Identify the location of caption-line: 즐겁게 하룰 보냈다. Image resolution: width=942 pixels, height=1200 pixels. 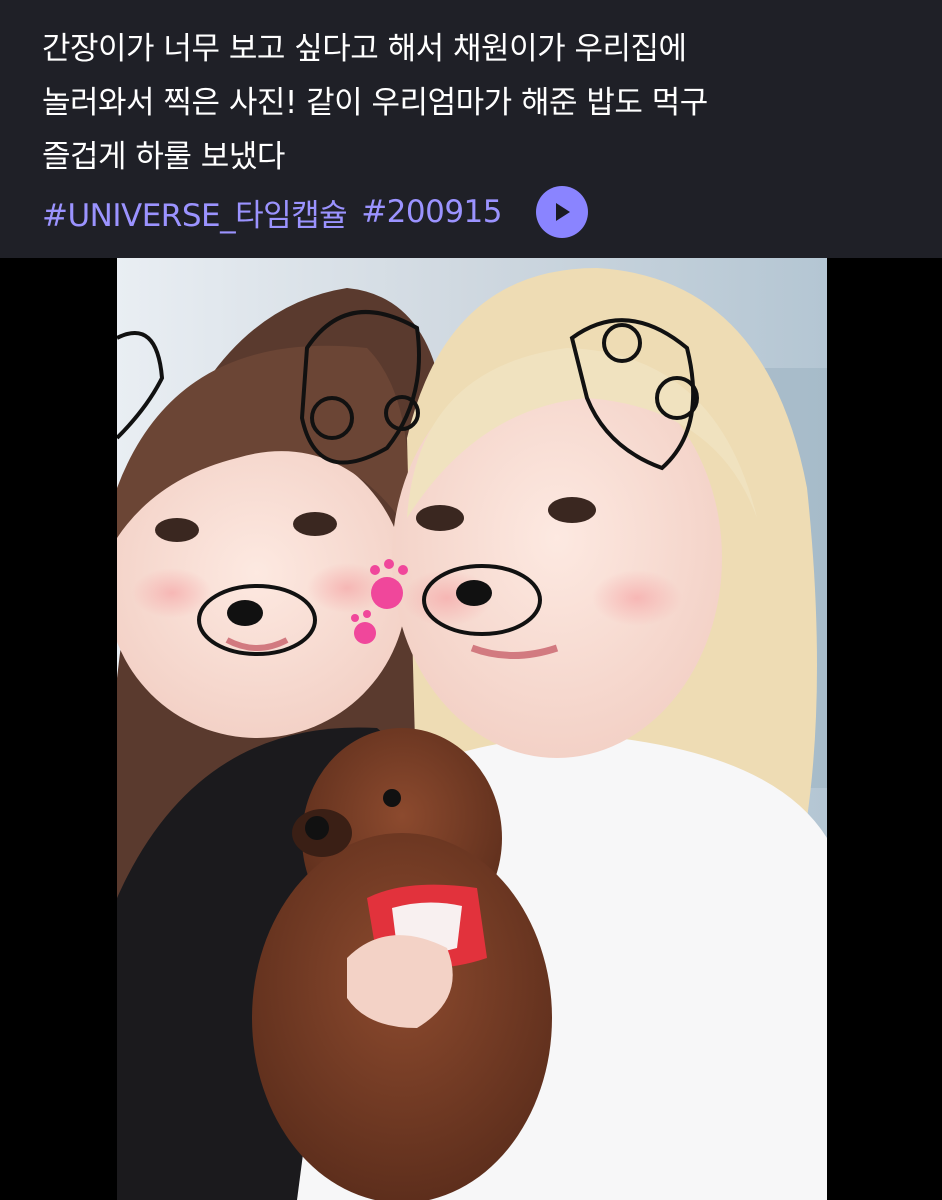
(163, 157).